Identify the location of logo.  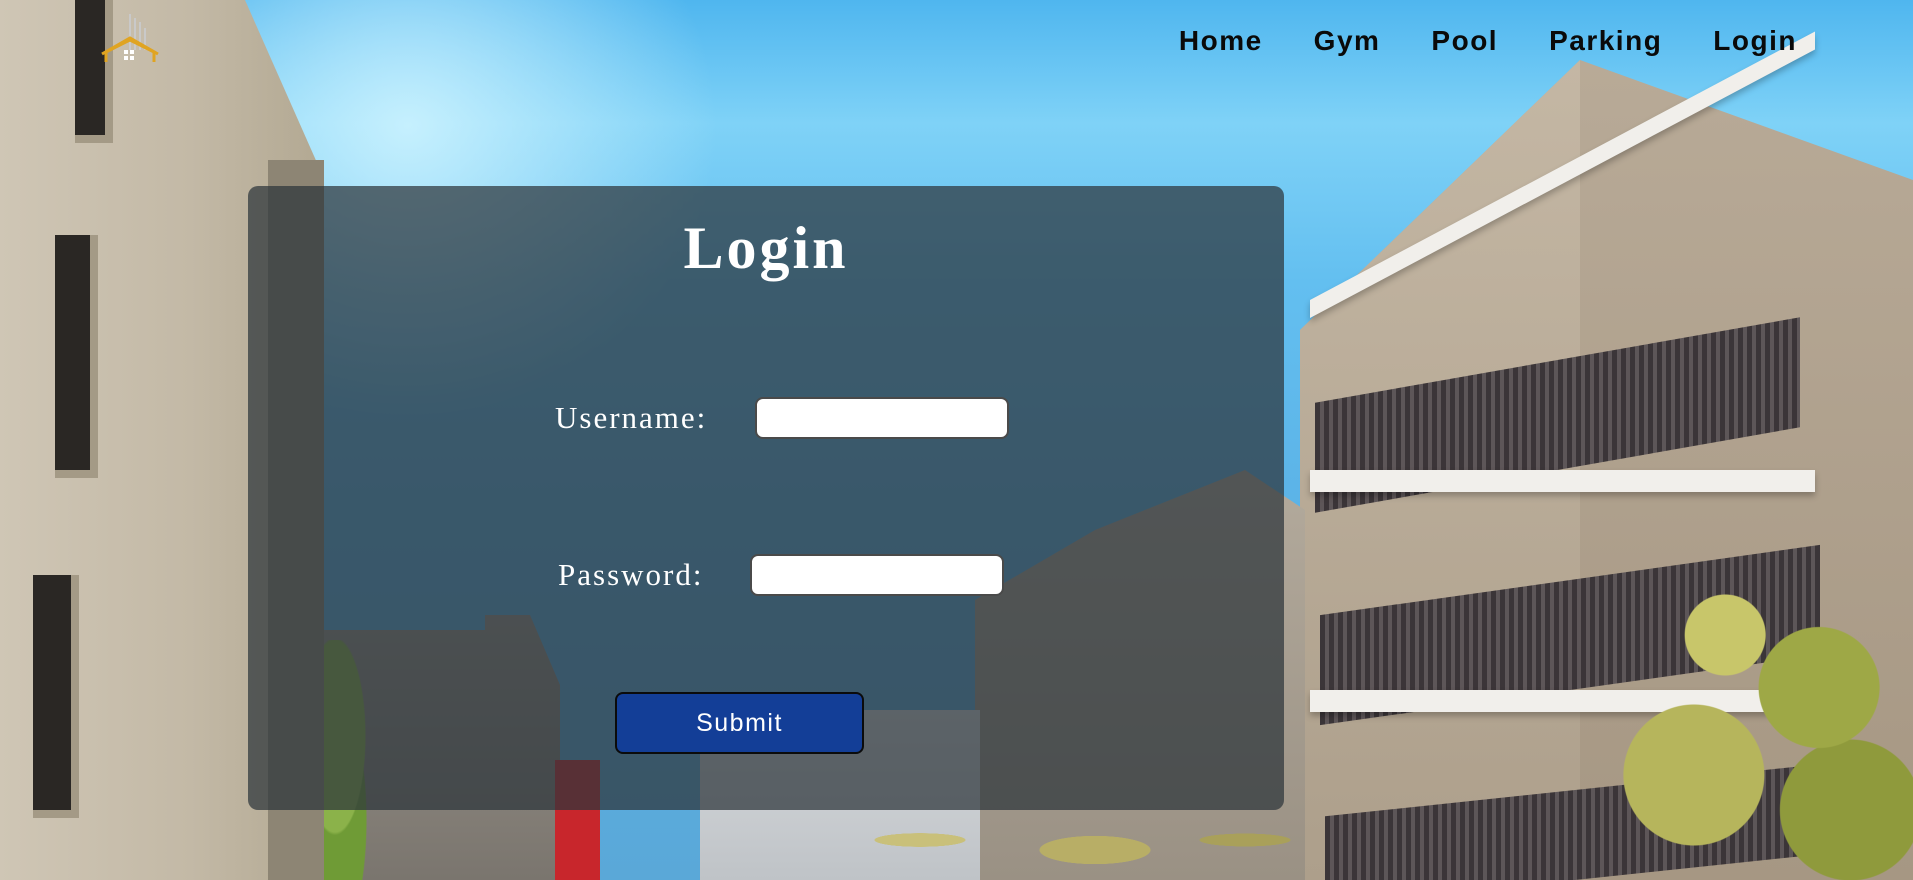
(131, 38).